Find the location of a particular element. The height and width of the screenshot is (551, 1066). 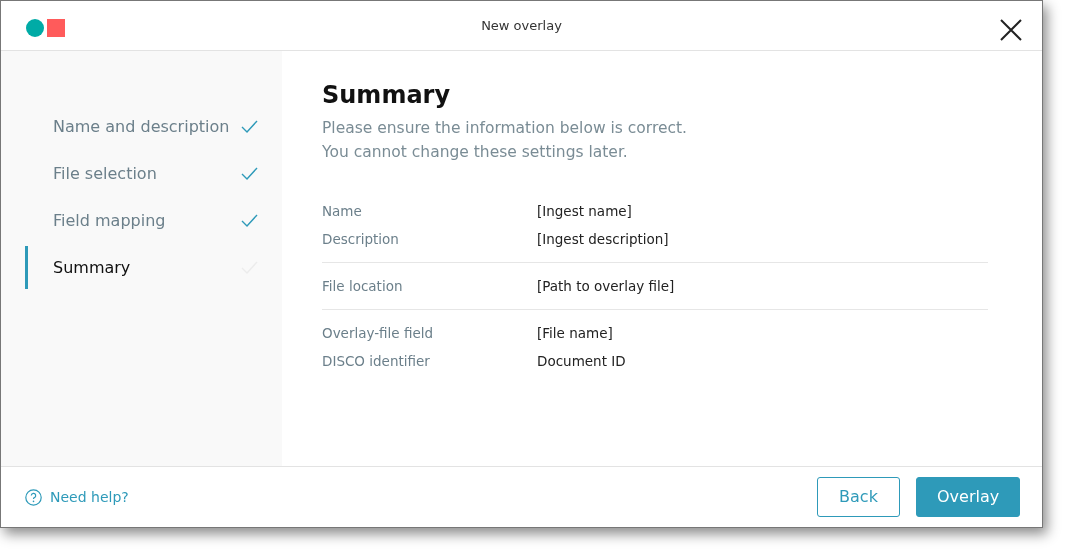

field-value: Document ID is located at coordinates (581, 361).